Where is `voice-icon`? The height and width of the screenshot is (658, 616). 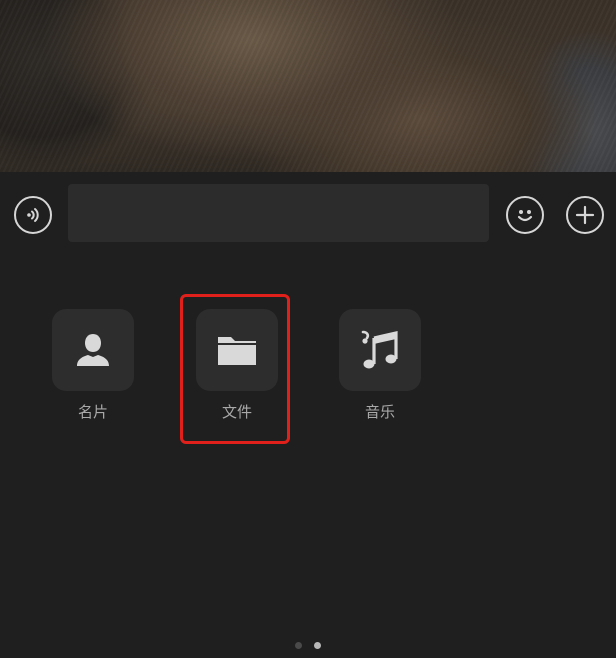
voice-icon is located at coordinates (33, 215).